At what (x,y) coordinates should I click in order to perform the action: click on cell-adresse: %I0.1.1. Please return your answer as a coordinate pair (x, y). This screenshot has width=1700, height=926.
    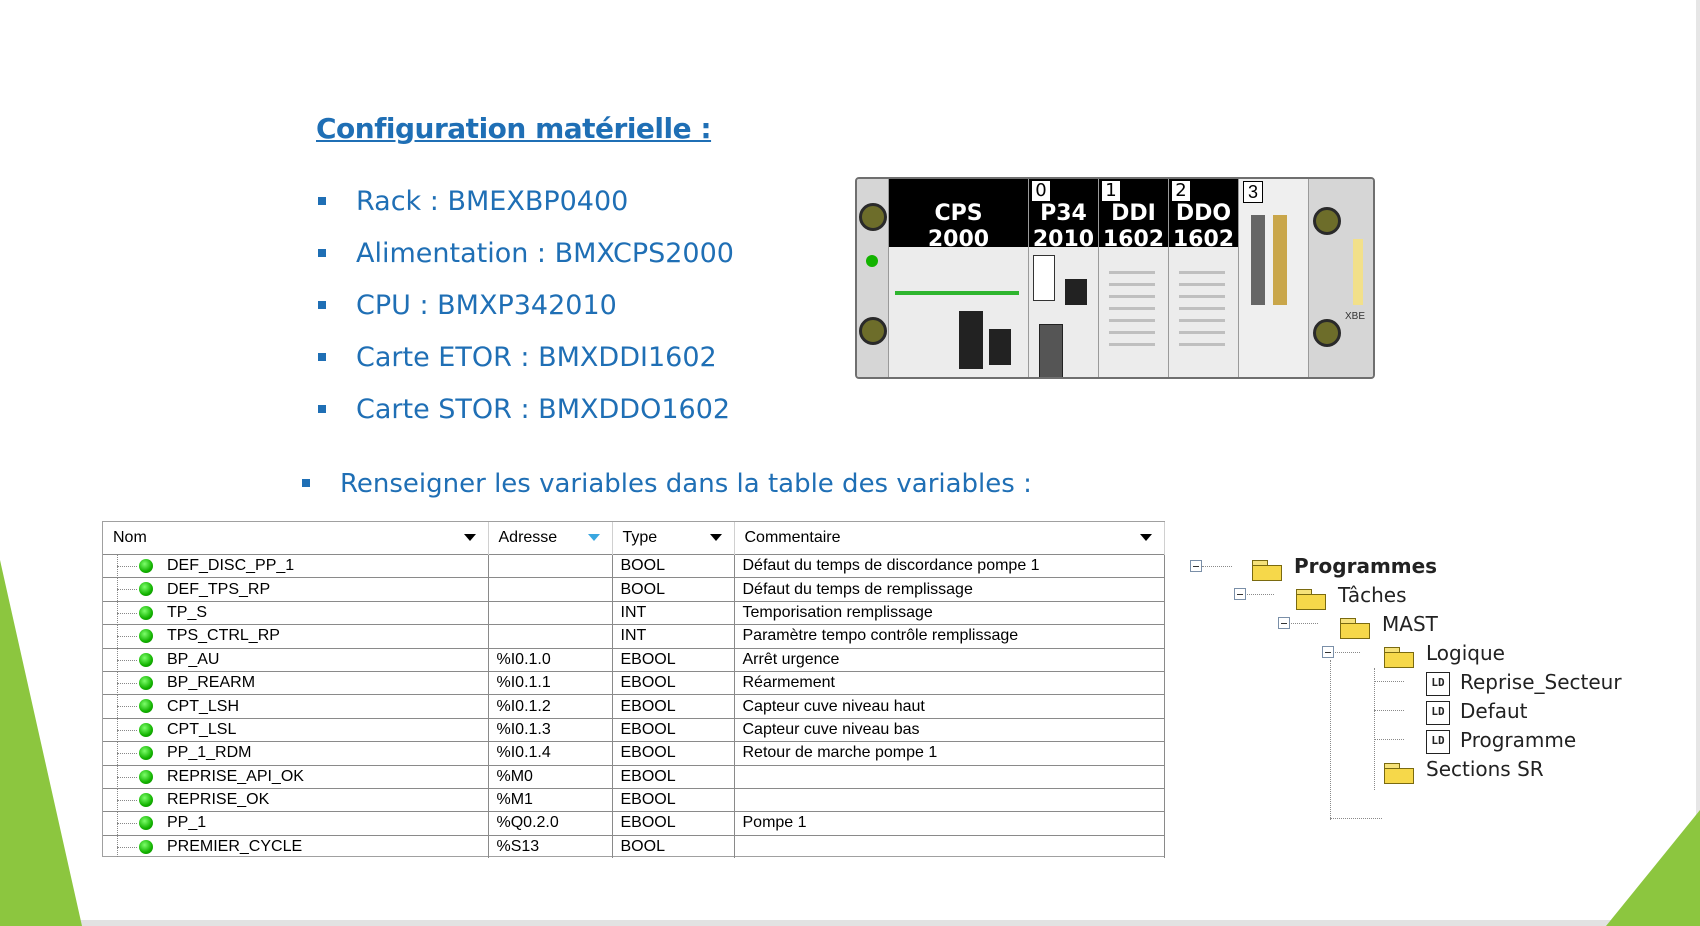
    Looking at the image, I should click on (550, 682).